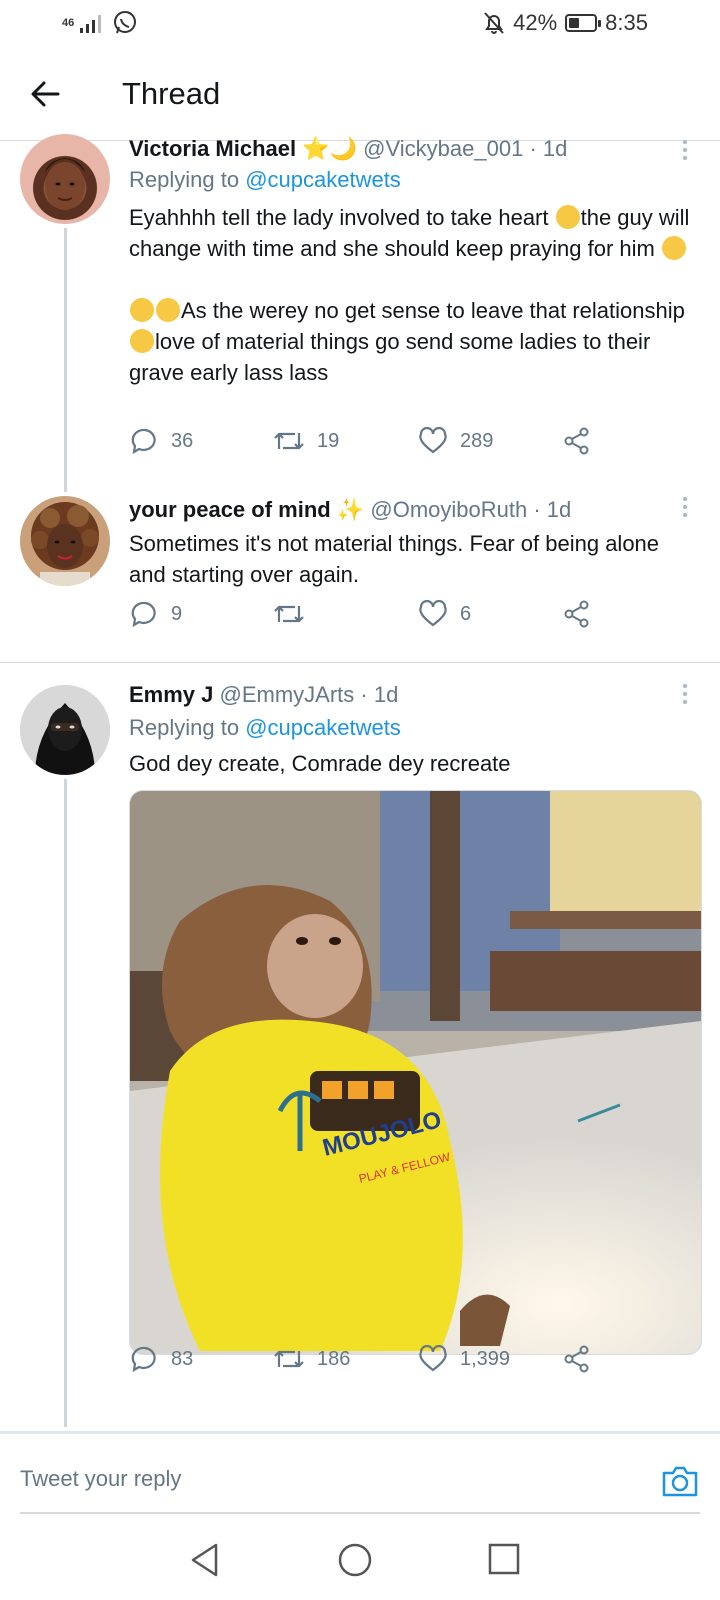 This screenshot has height=1600, width=720. I want to click on retweet-button, so click(295, 614).